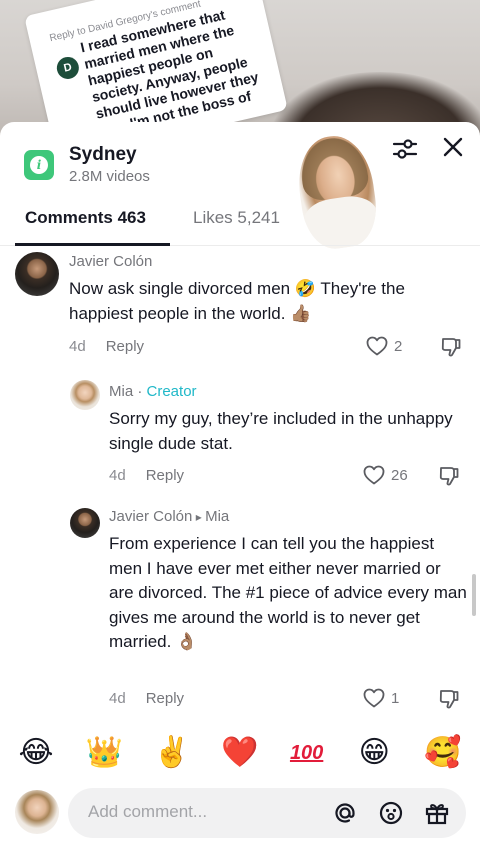 This screenshot has height=854, width=480. I want to click on author-name: Mia, so click(121, 391).